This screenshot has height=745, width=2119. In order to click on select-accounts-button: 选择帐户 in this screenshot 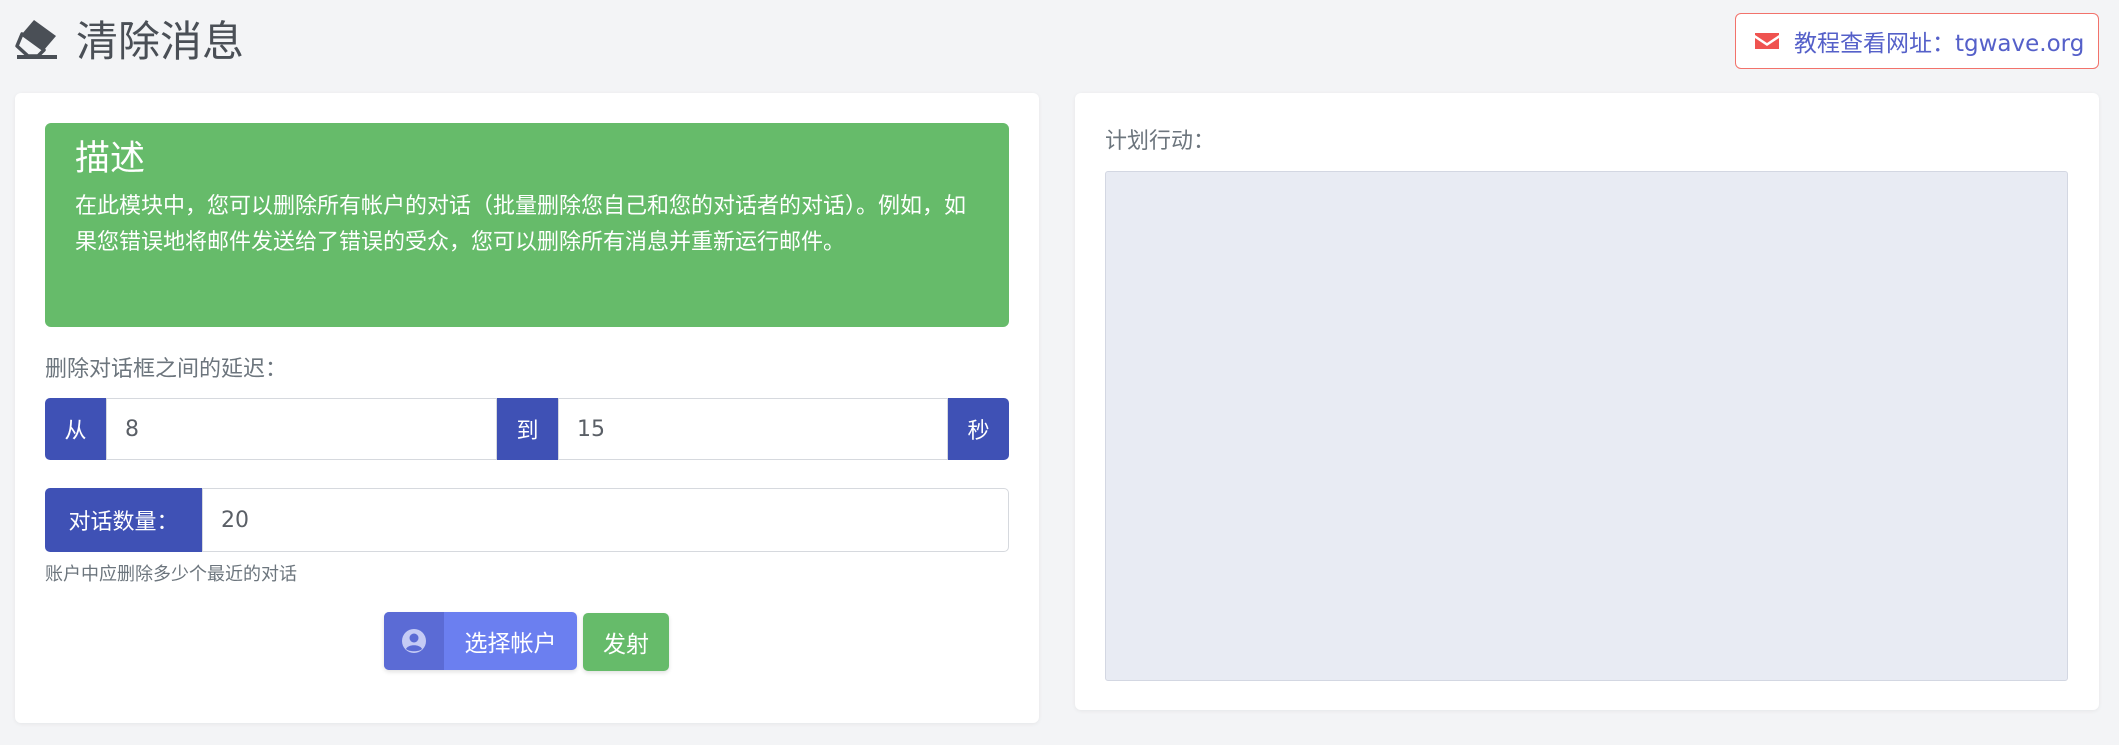, I will do `click(480, 641)`.